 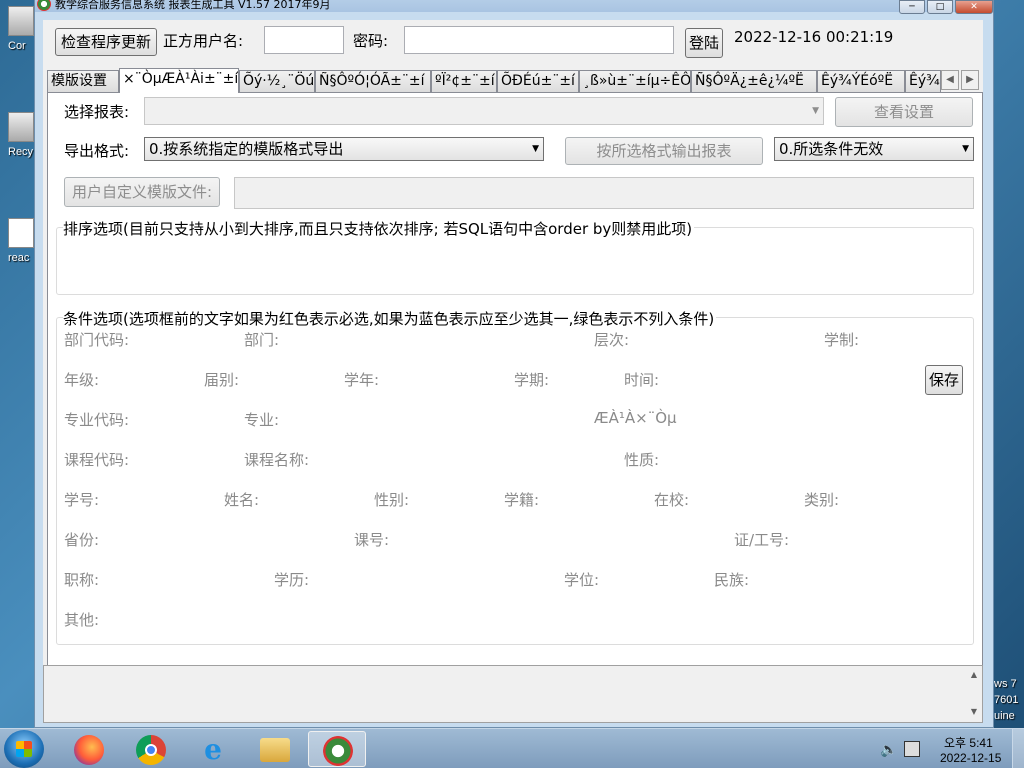 I want to click on taskbar-internet-explorer: e, so click(x=213, y=749).